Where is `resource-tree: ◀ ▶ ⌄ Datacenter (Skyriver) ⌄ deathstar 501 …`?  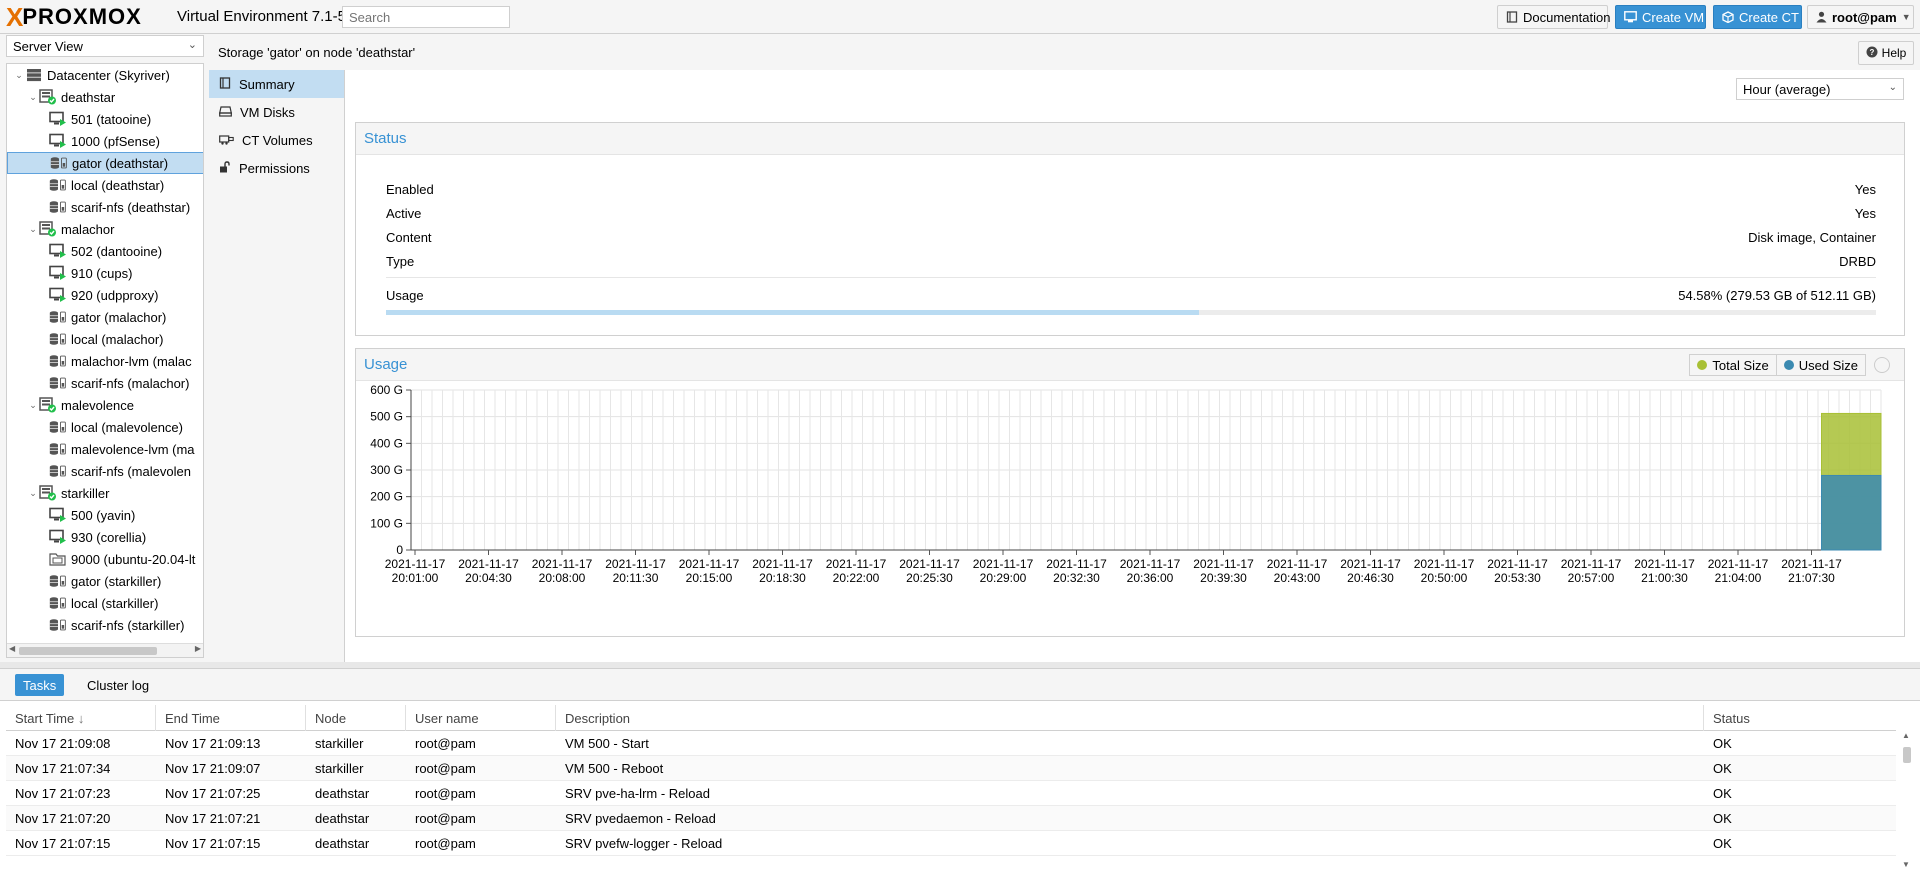
resource-tree: ◀ ▶ ⌄ Datacenter (Skyriver) ⌄ deathstar 501 … is located at coordinates (105, 360).